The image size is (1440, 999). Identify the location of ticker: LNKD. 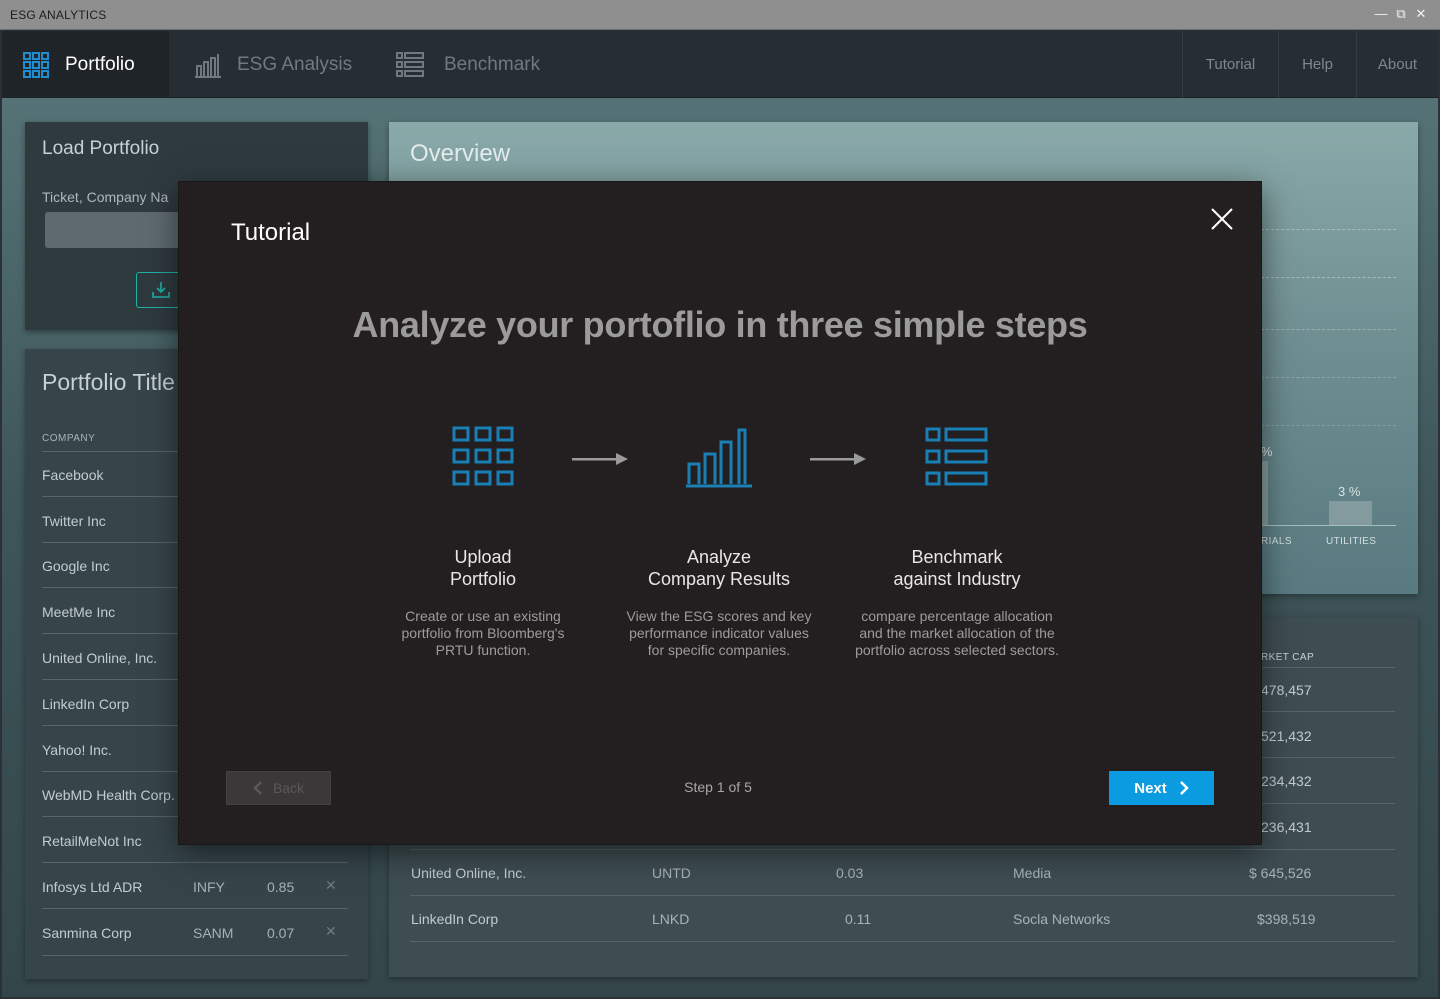
(671, 919).